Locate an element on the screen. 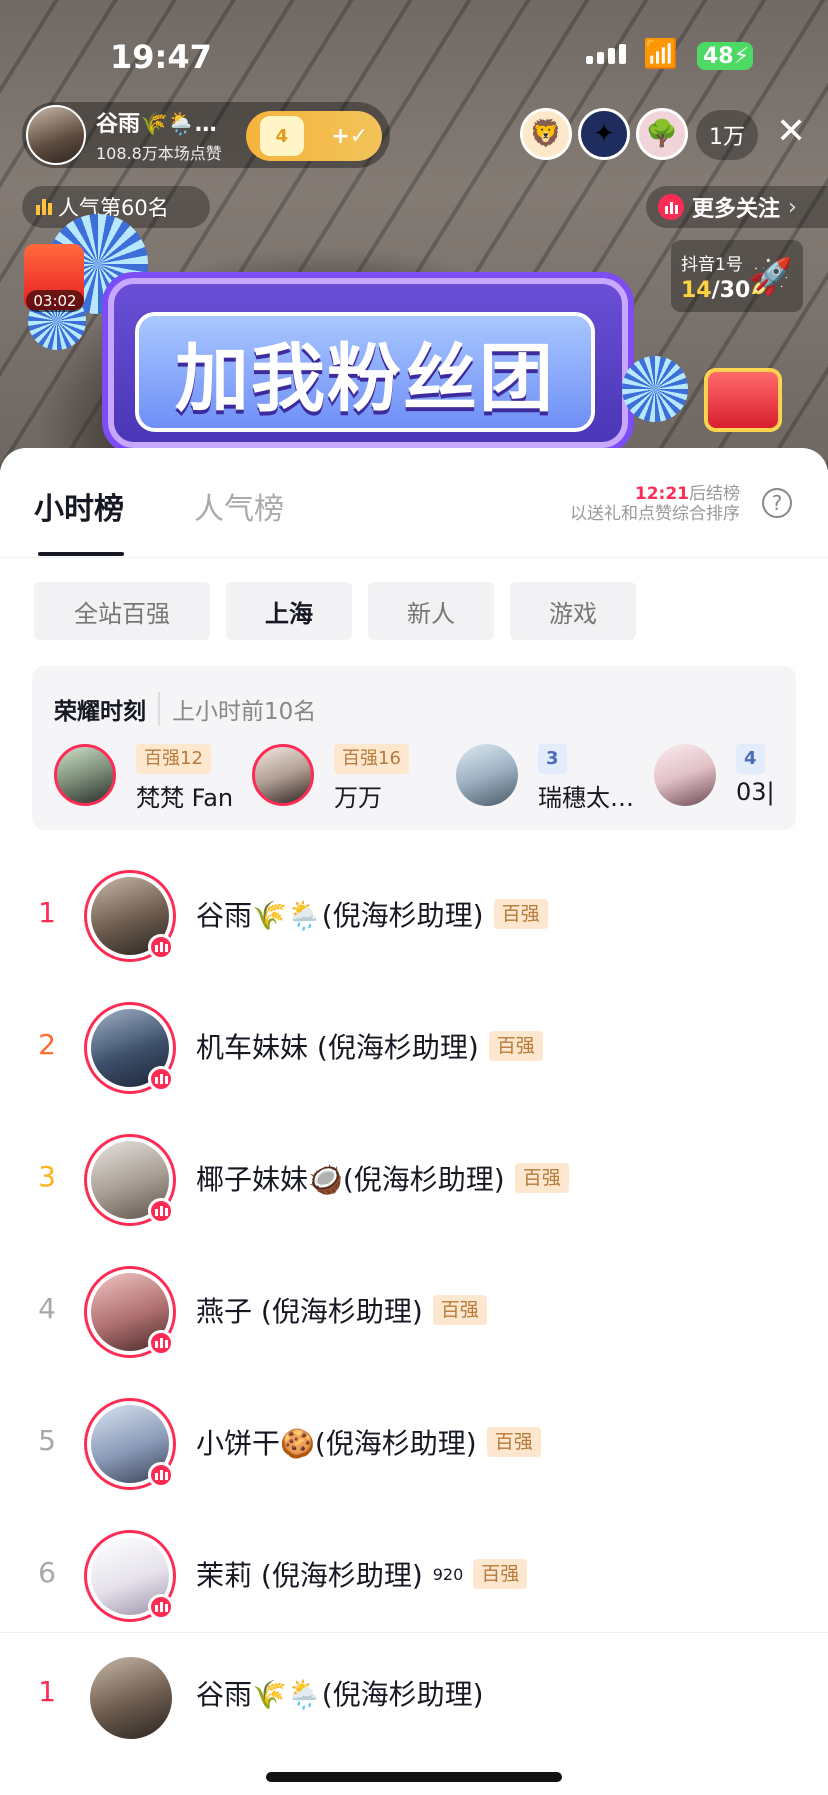 The image size is (828, 1795). honor-title: 荣耀时刻 is located at coordinates (100, 712).